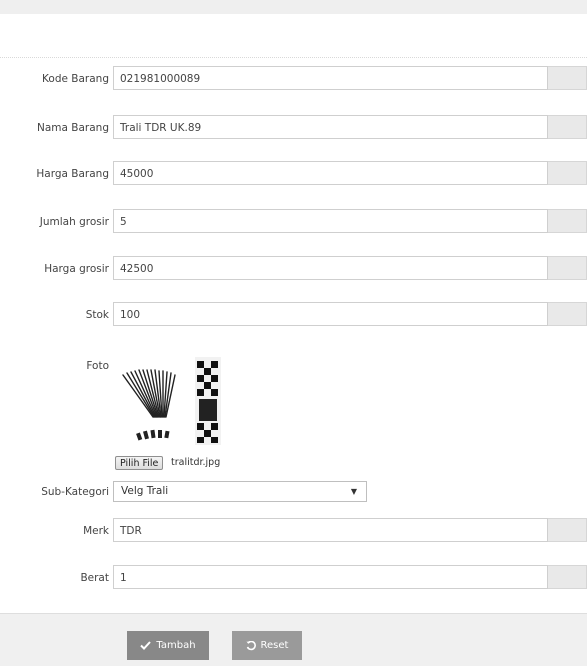 The image size is (587, 666). I want to click on harga-grosir-label: Harga grosir, so click(76, 269).